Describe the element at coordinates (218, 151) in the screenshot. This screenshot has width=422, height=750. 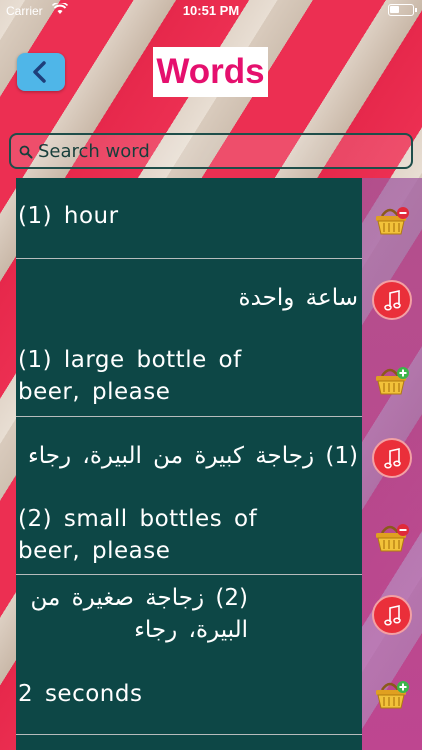
I see `search-input` at that location.